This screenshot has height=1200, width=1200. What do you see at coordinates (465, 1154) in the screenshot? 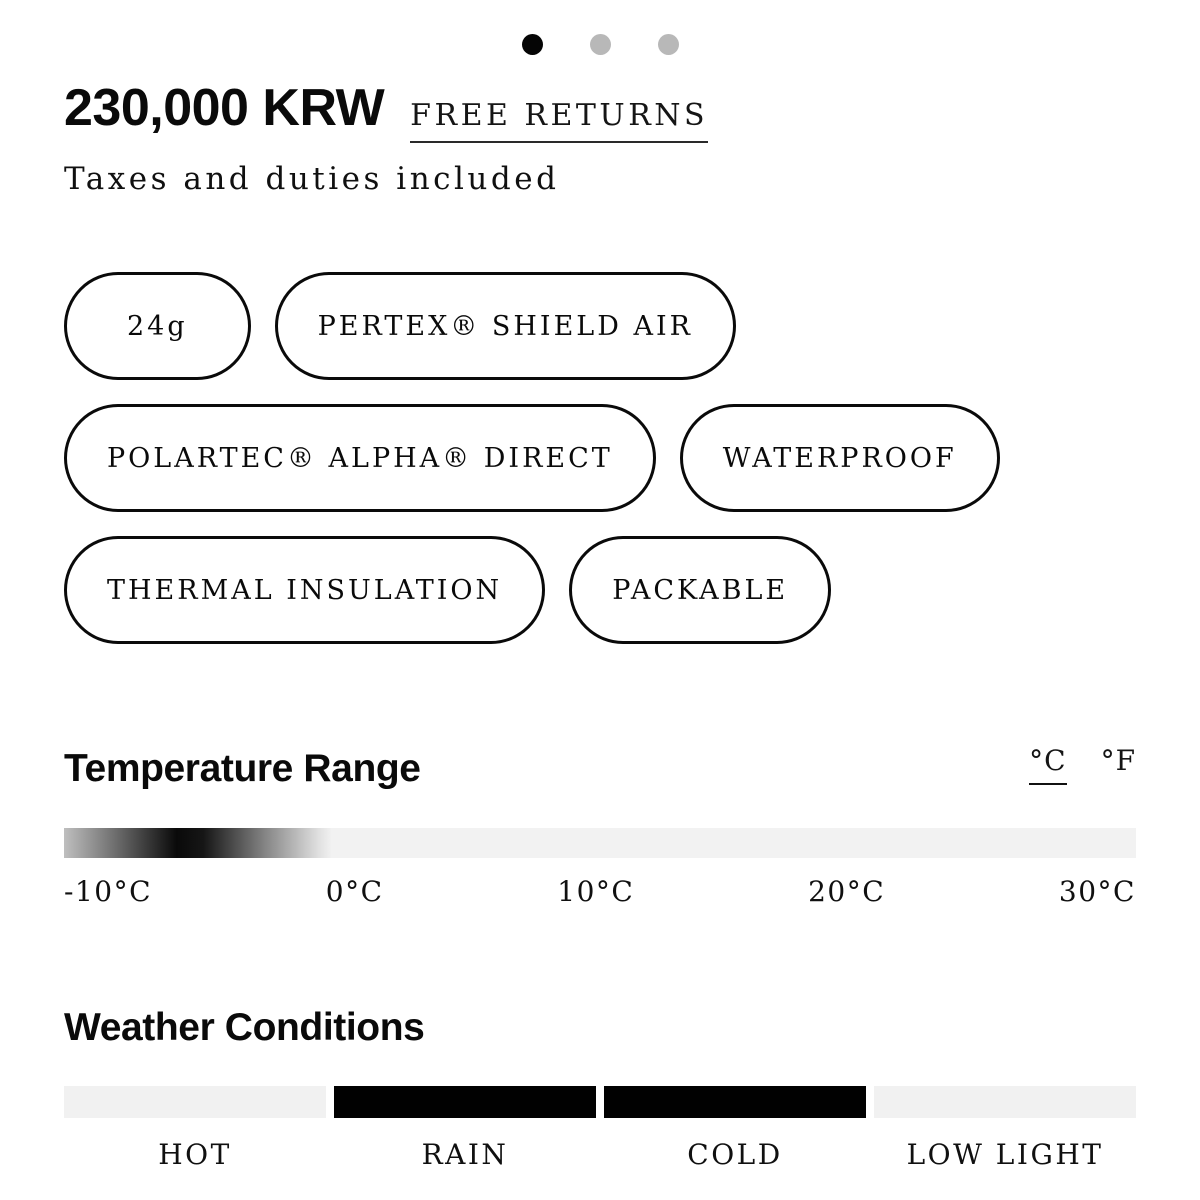
I see `weather-label-rain: RAIN` at bounding box center [465, 1154].